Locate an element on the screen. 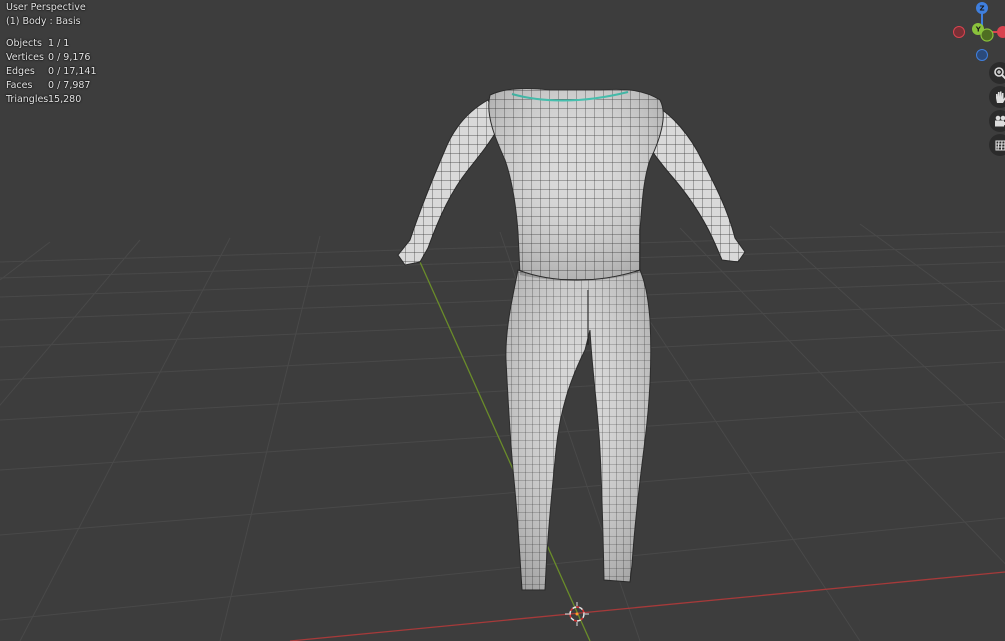 The width and height of the screenshot is (1005, 641). navigation-gizmo: Z Y is located at coordinates (975, 32).